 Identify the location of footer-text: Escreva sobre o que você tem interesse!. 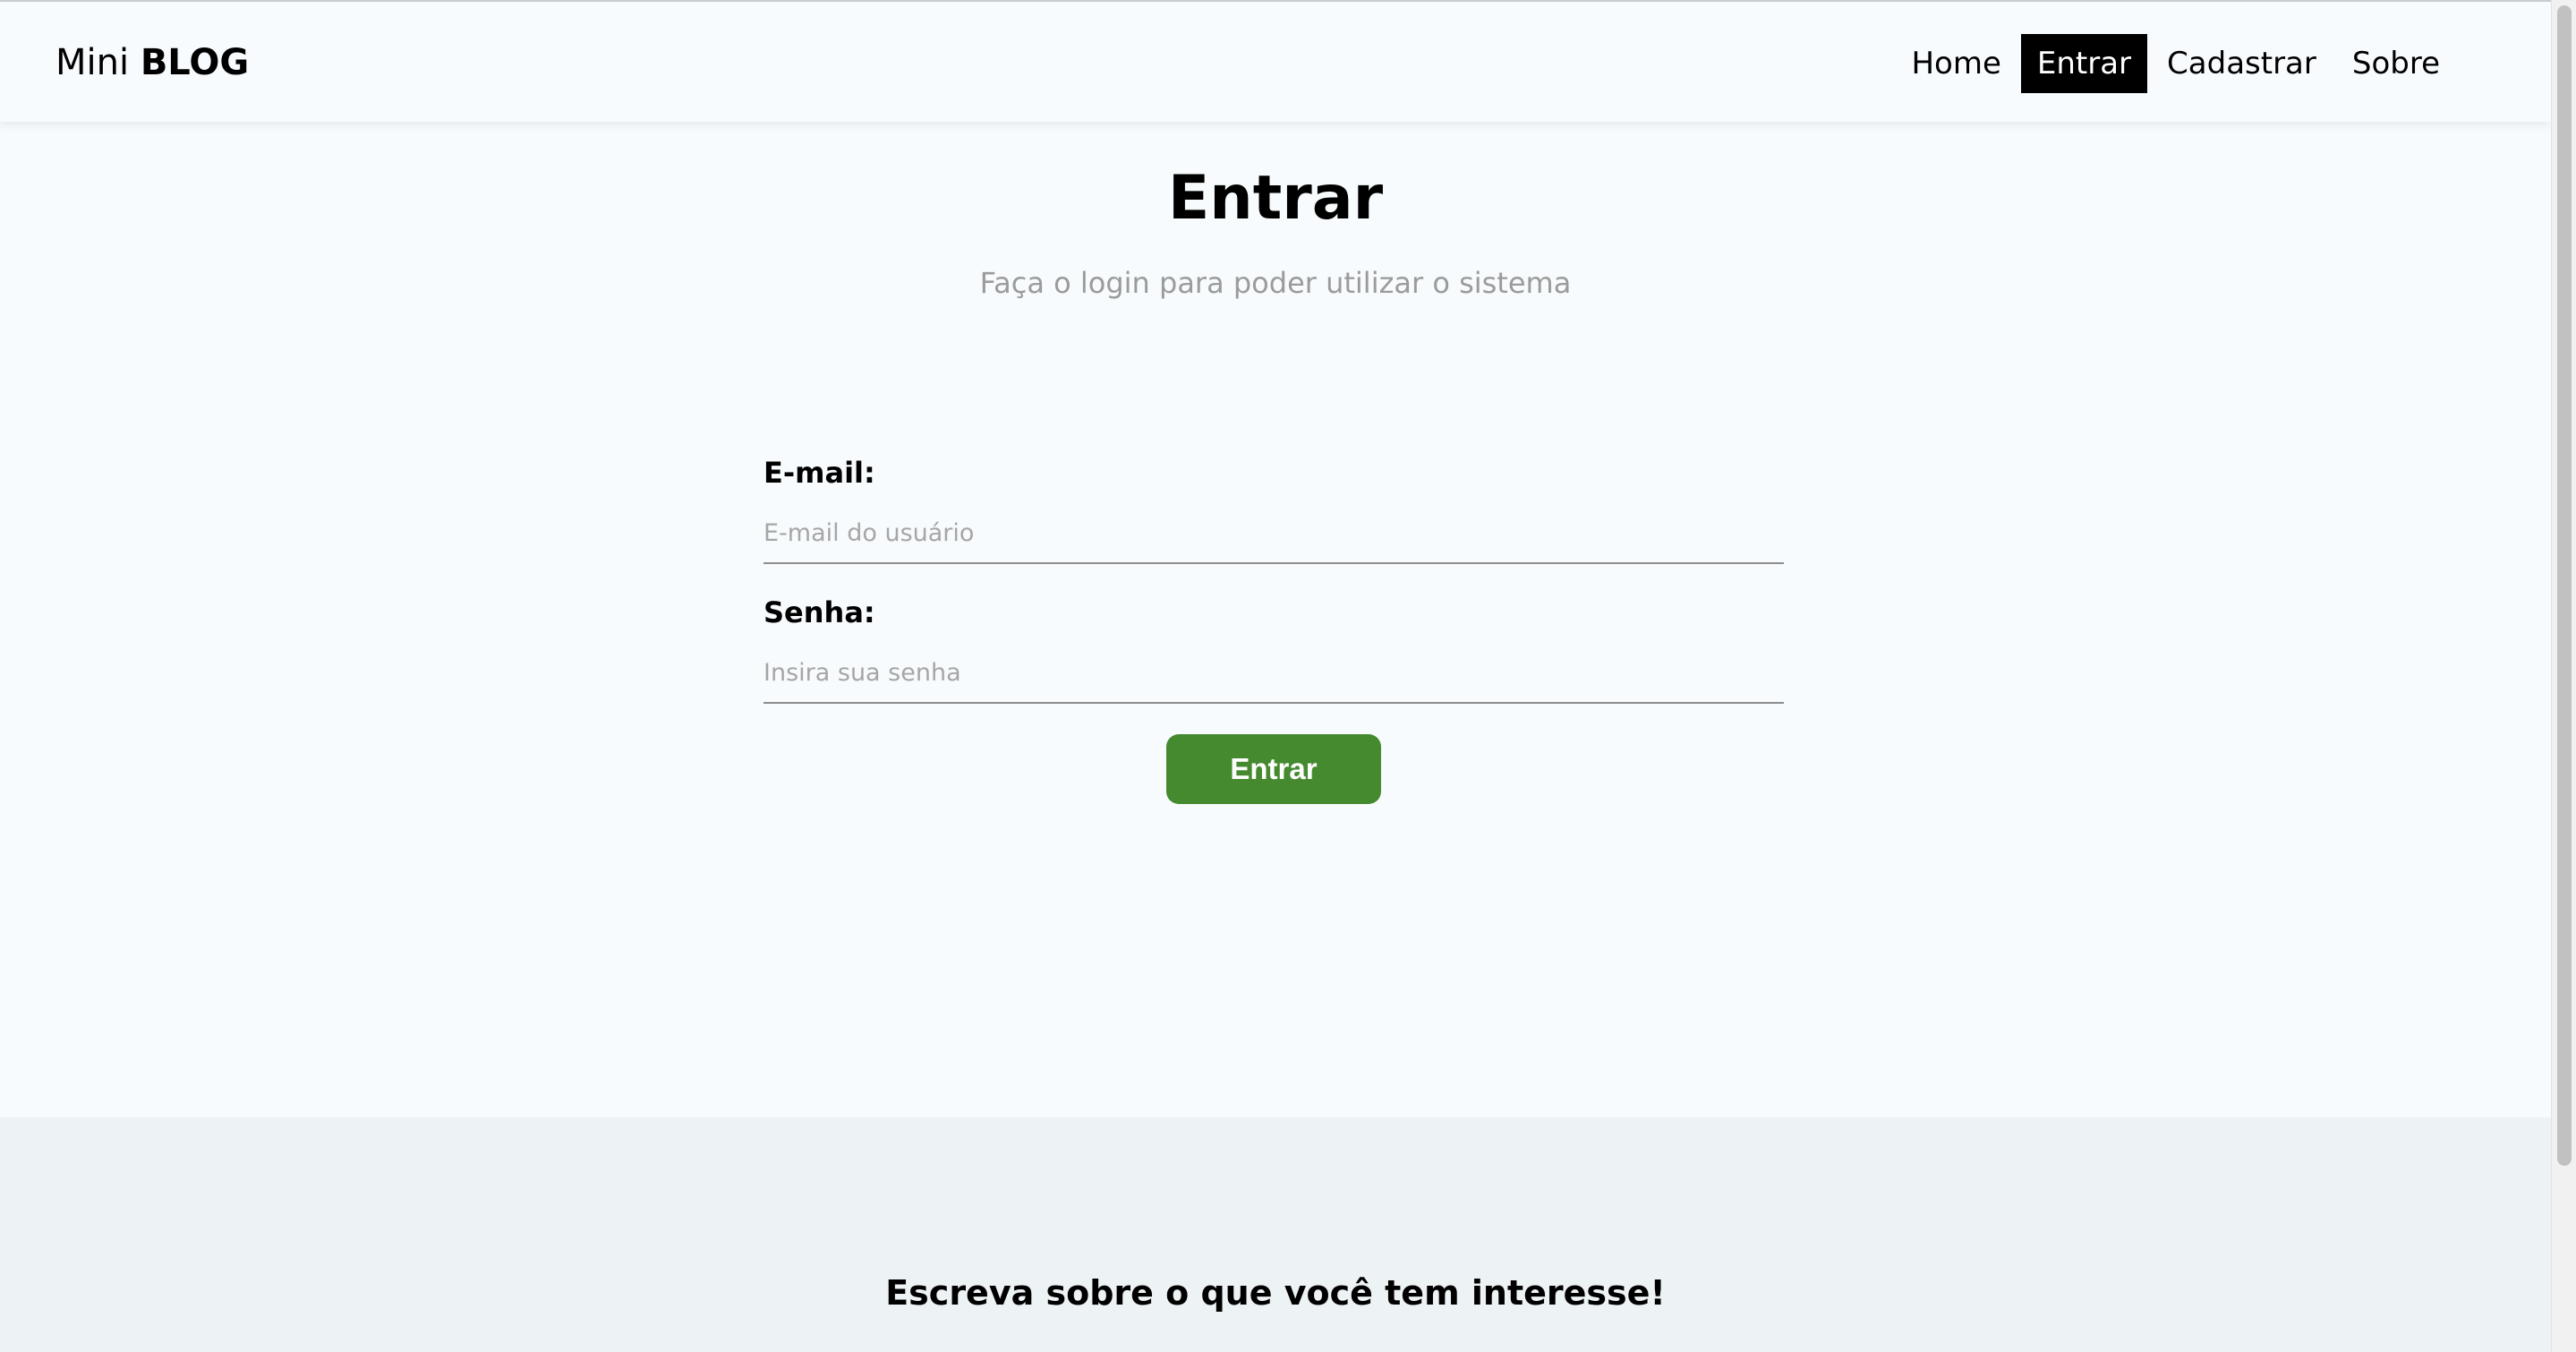
(1275, 1293).